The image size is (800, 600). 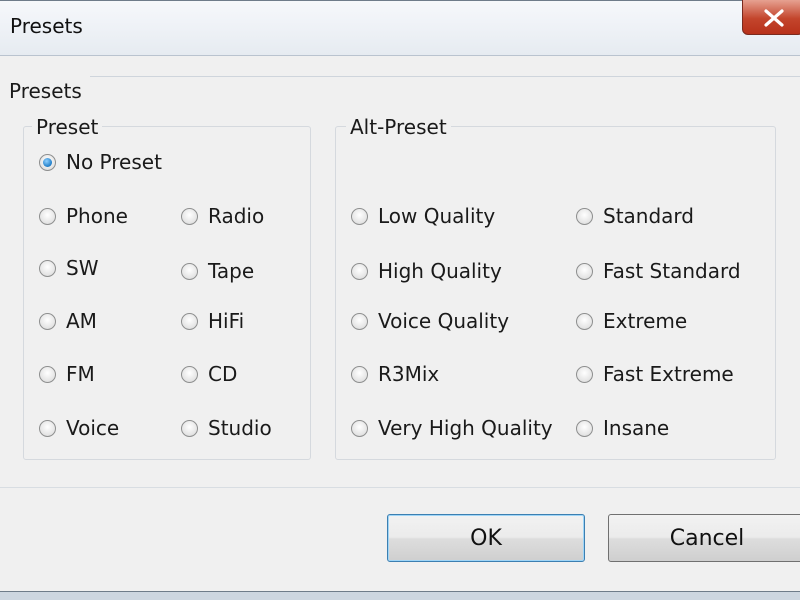 I want to click on radio-label: Voice Quality, so click(x=444, y=321).